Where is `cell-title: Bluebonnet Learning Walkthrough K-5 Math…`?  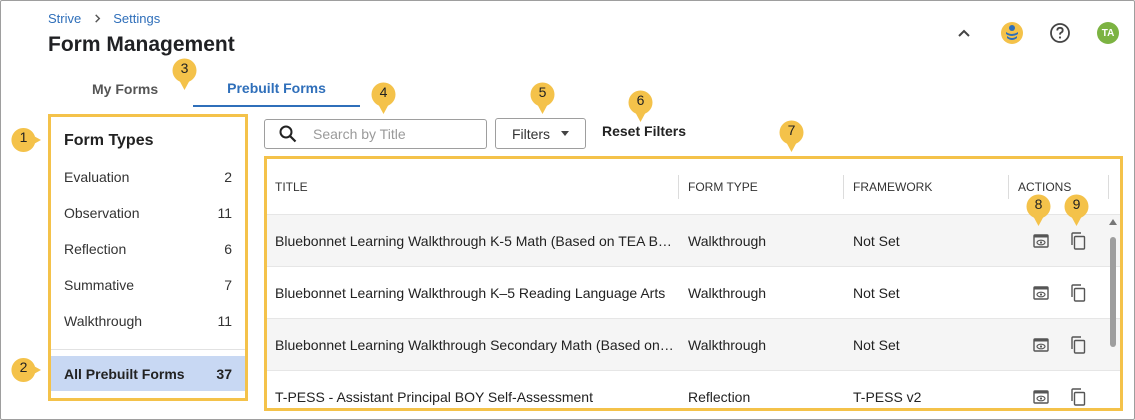
cell-title: Bluebonnet Learning Walkthrough K-5 Math… is located at coordinates (473, 240).